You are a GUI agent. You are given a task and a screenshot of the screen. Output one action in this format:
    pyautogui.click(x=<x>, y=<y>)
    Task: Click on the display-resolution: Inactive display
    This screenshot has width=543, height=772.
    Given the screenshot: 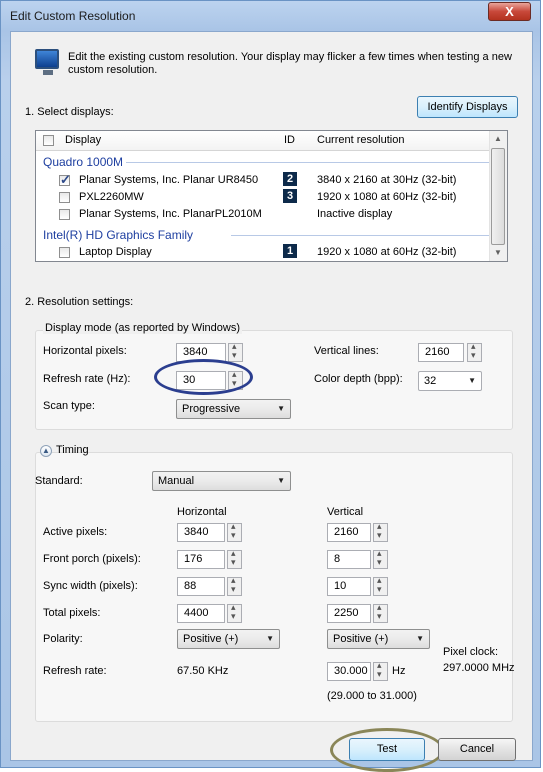 What is the action you would take?
    pyautogui.click(x=355, y=214)
    